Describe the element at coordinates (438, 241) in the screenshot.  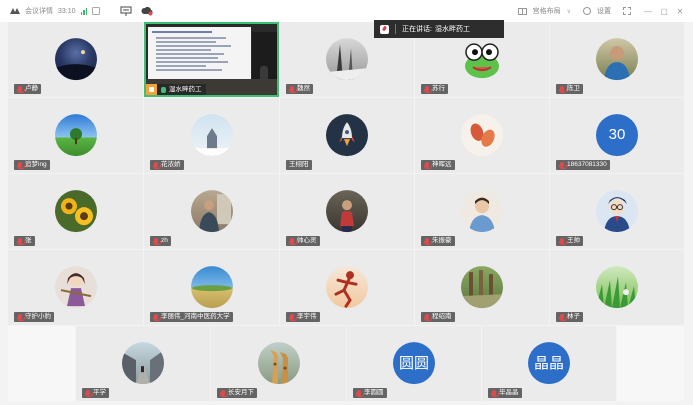
I see `participant-name: 朱振豪` at that location.